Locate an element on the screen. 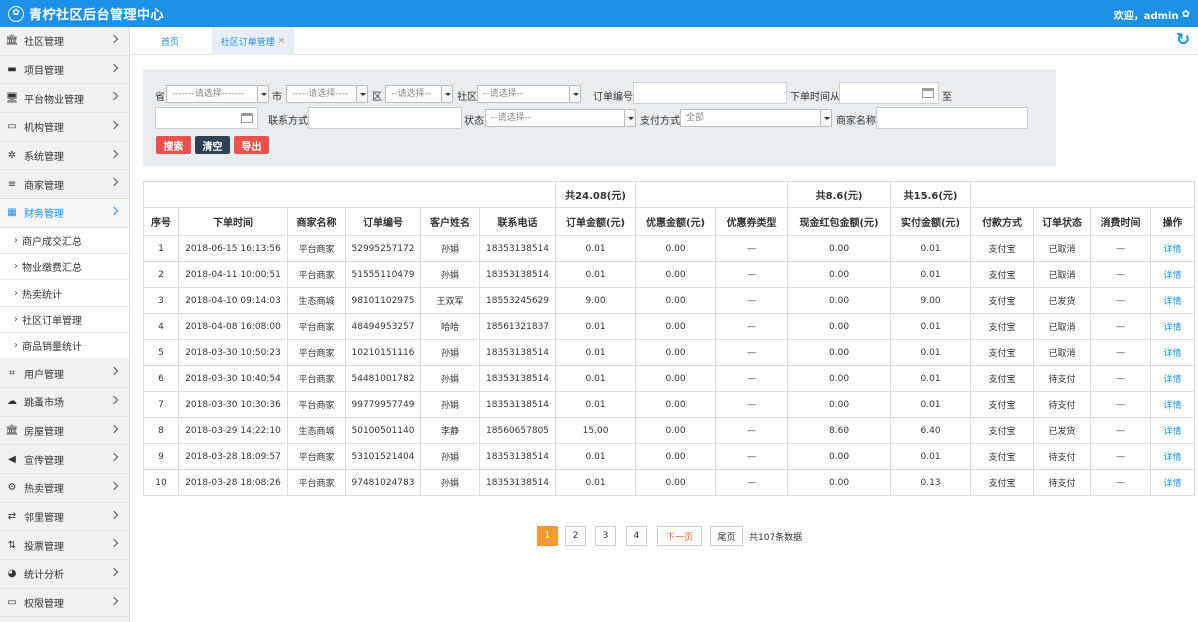  community-select: --请选择-- is located at coordinates (529, 94).